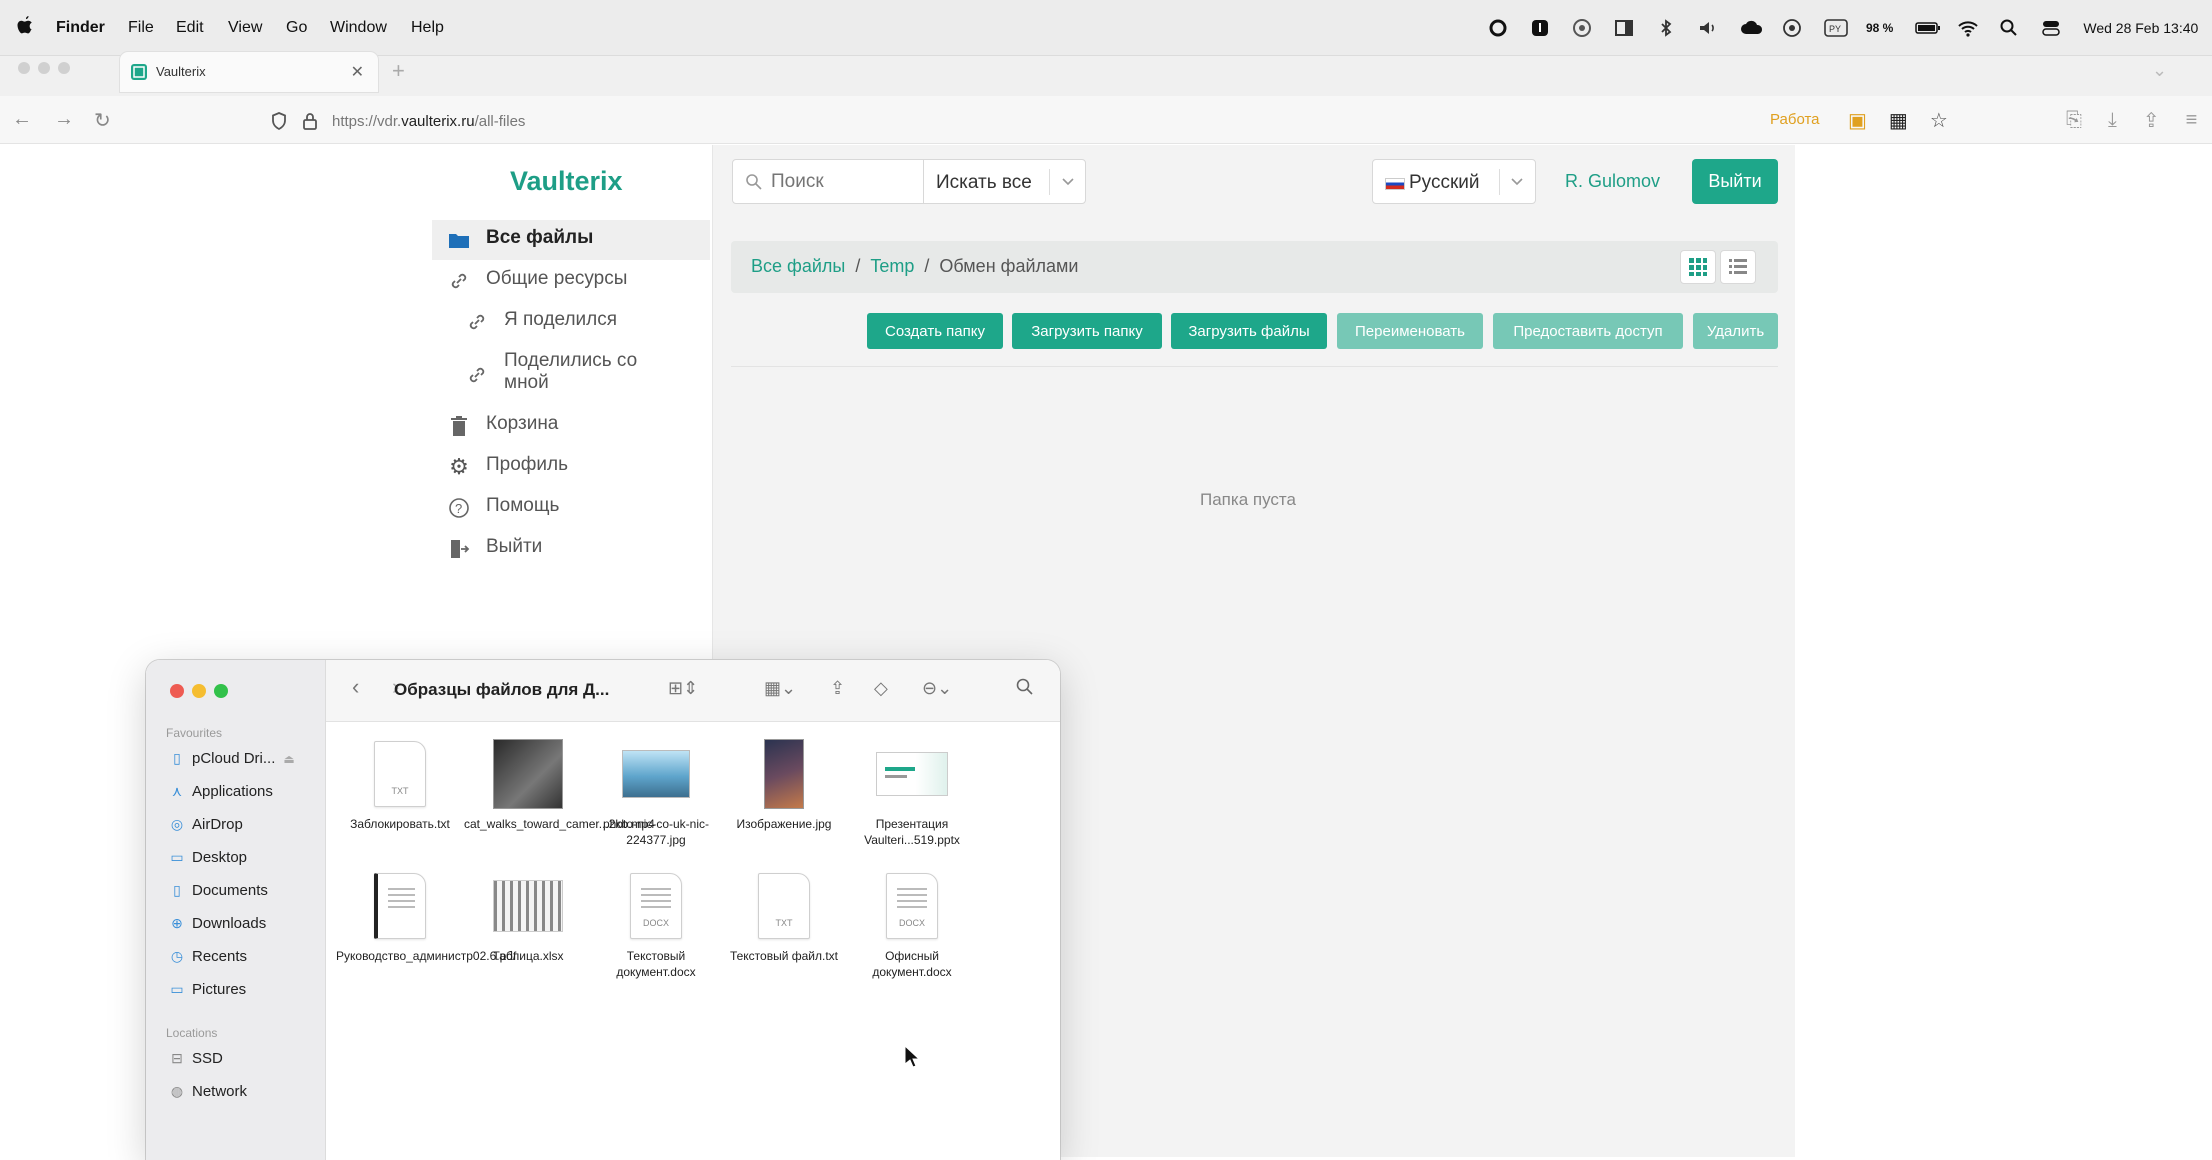  What do you see at coordinates (2140, 28) in the screenshot?
I see `menubar-clock: Wed 28 Feb 13:40` at bounding box center [2140, 28].